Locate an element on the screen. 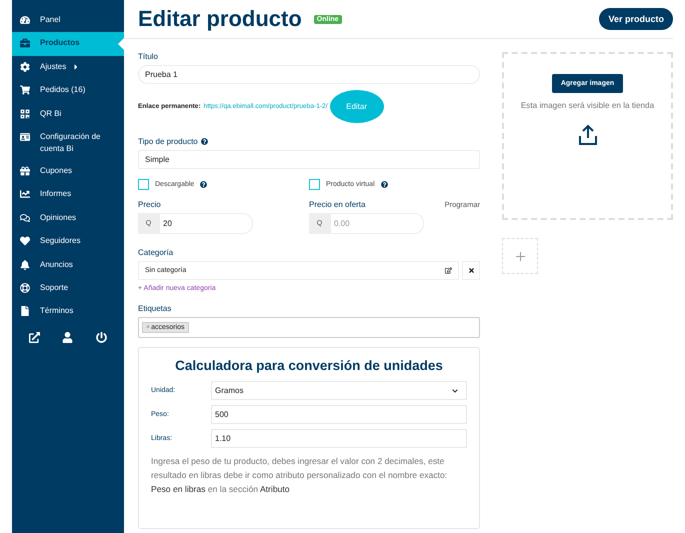 This screenshot has width=685, height=533. sidebar-item: Cupones is located at coordinates (68, 172).